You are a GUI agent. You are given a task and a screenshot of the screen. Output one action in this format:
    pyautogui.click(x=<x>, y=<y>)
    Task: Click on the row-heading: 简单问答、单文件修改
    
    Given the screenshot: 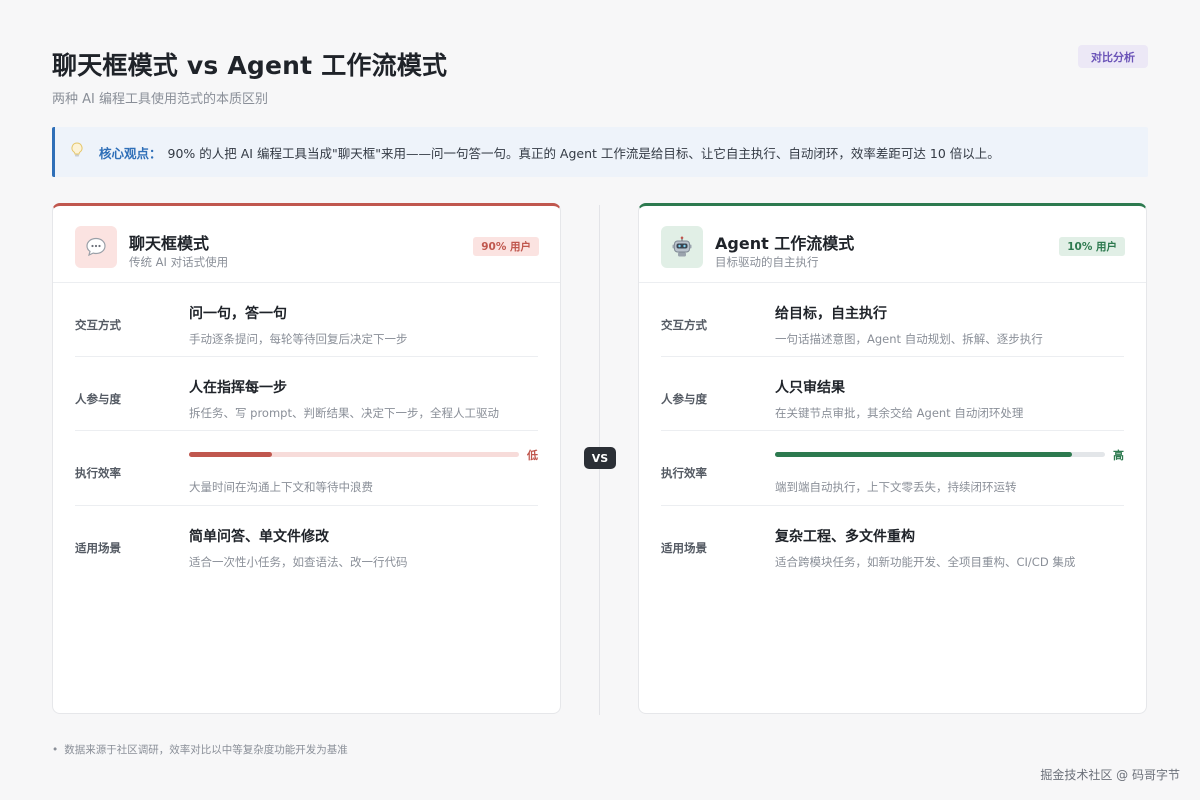 What is the action you would take?
    pyautogui.click(x=259, y=537)
    